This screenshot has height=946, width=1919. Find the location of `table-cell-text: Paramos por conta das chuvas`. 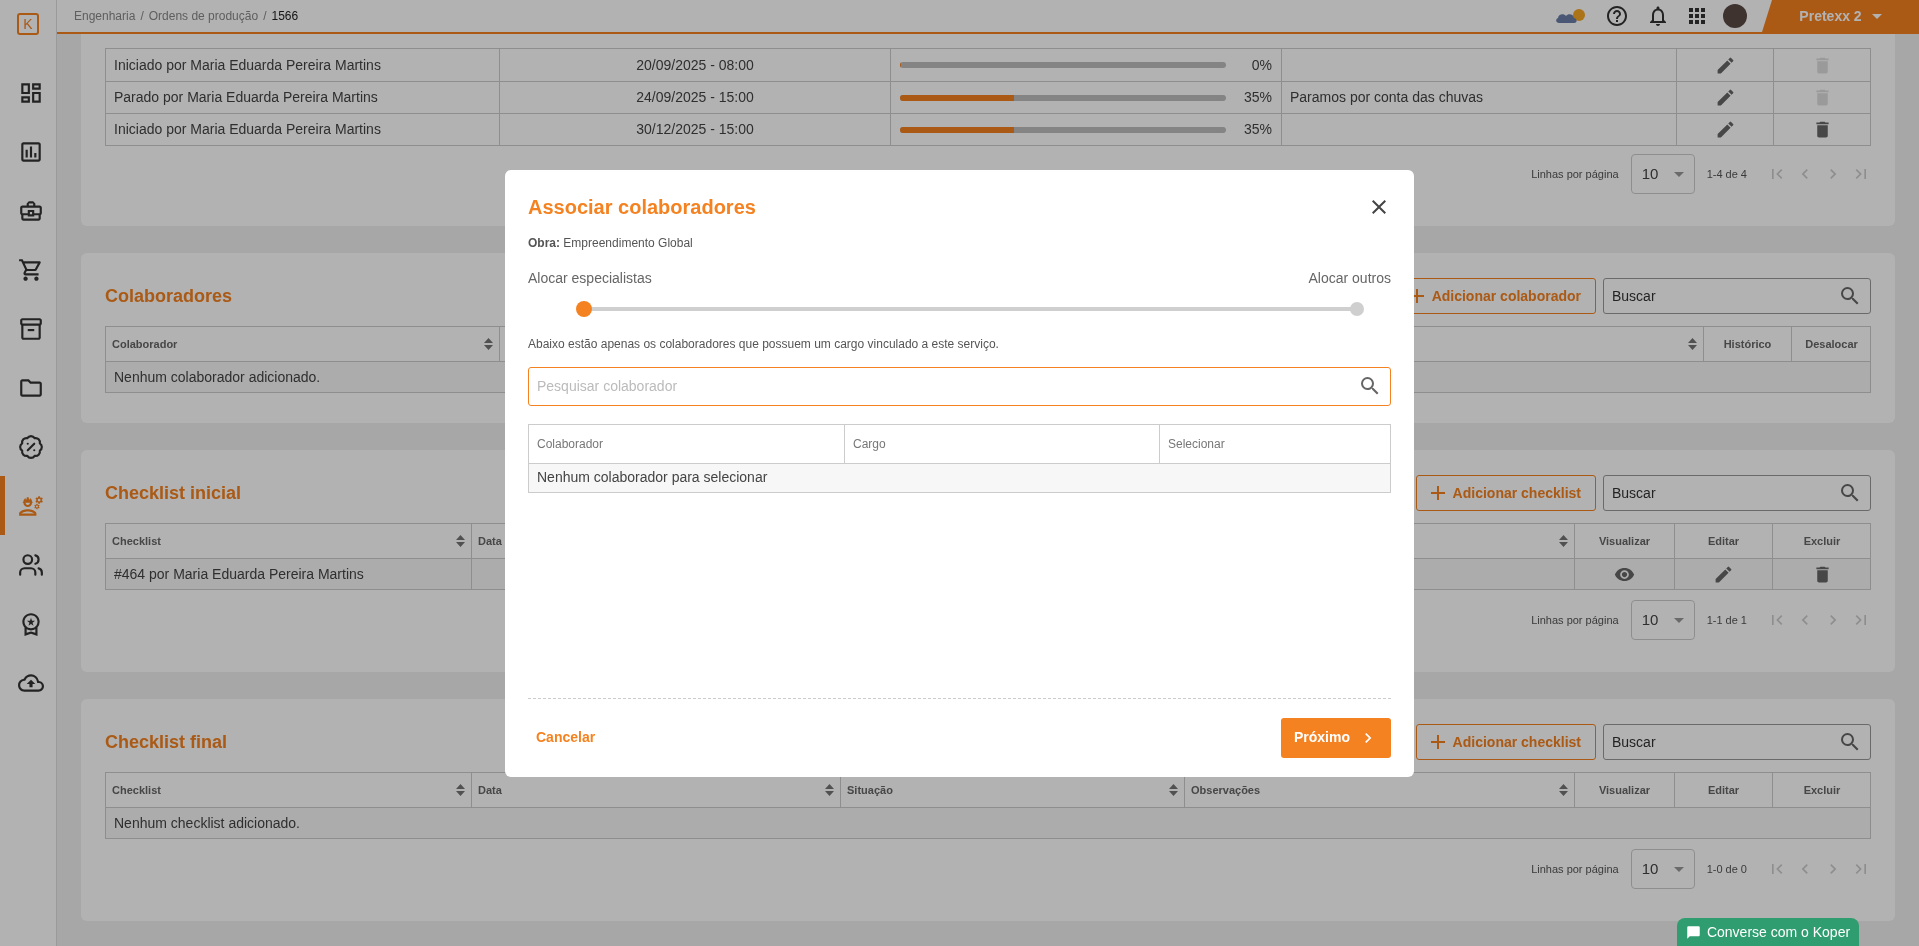

table-cell-text: Paramos por conta das chuvas is located at coordinates (1386, 97).